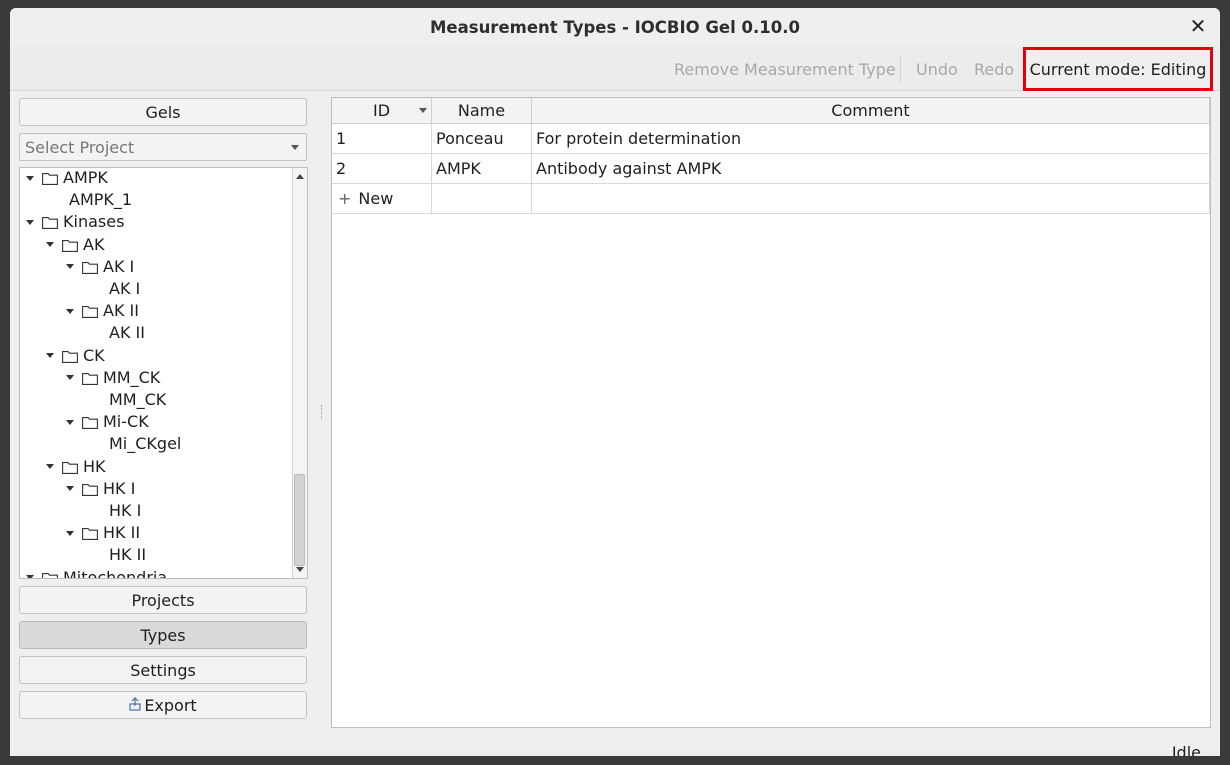 The height and width of the screenshot is (765, 1230). What do you see at coordinates (96, 572) in the screenshot?
I see `tree-folder-item: Mitochondria` at bounding box center [96, 572].